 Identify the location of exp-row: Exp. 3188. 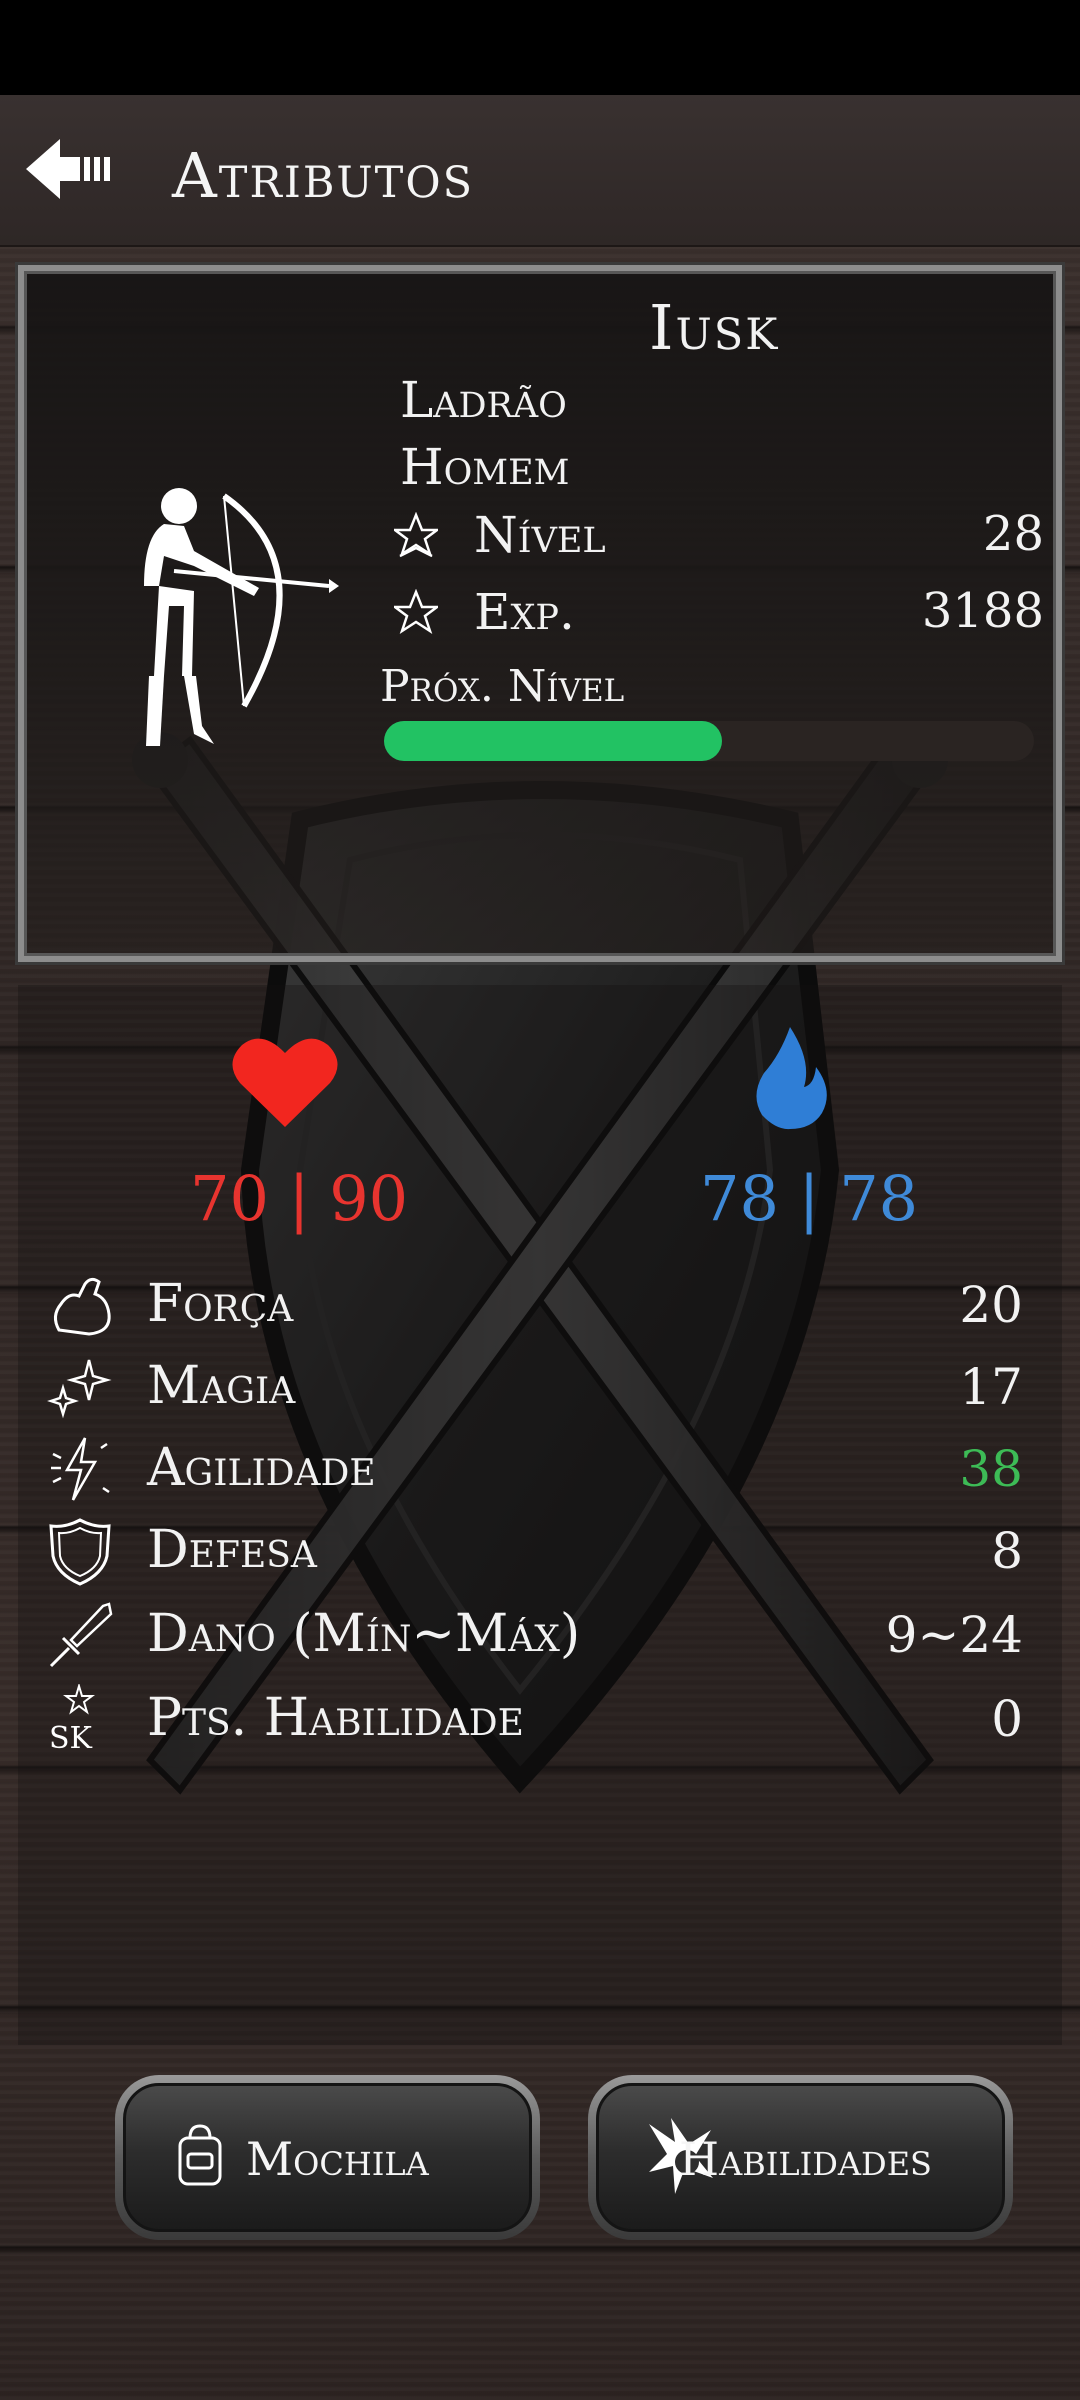
(714, 615).